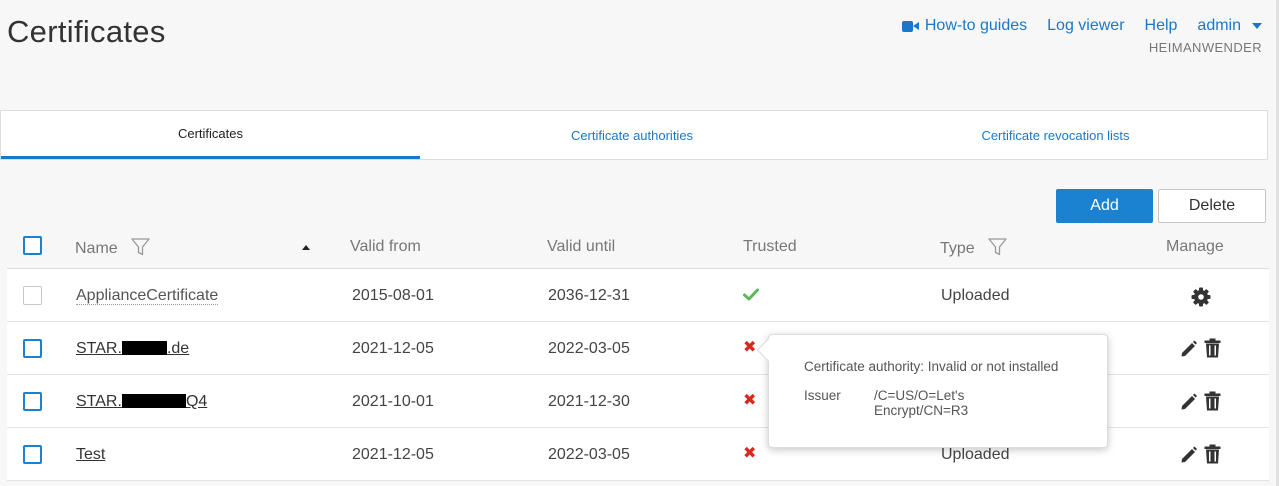 This screenshot has height=486, width=1279. What do you see at coordinates (210, 135) in the screenshot?
I see `tab-certificates: Certificates` at bounding box center [210, 135].